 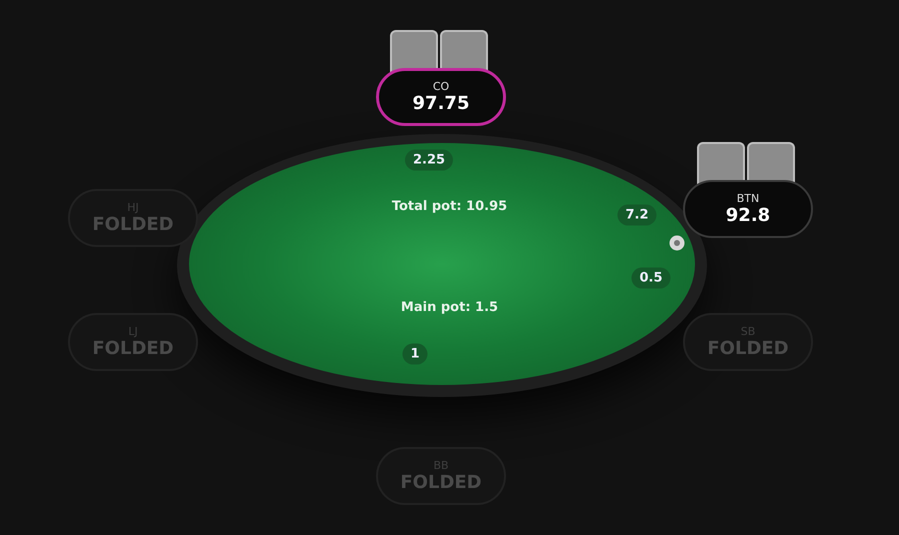 I want to click on bet-chip: 2.25, so click(x=429, y=160).